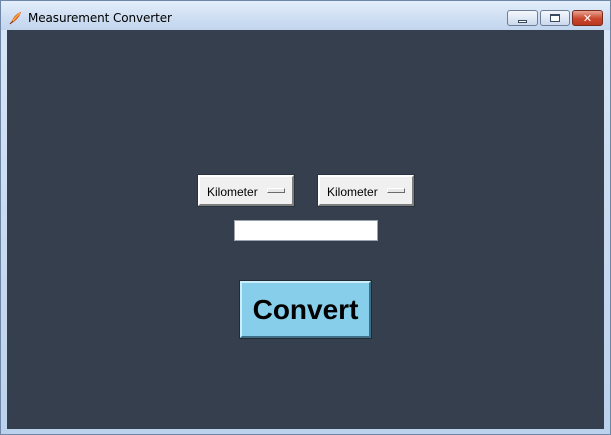 This screenshot has width=611, height=435. I want to click on maximize-button, so click(555, 18).